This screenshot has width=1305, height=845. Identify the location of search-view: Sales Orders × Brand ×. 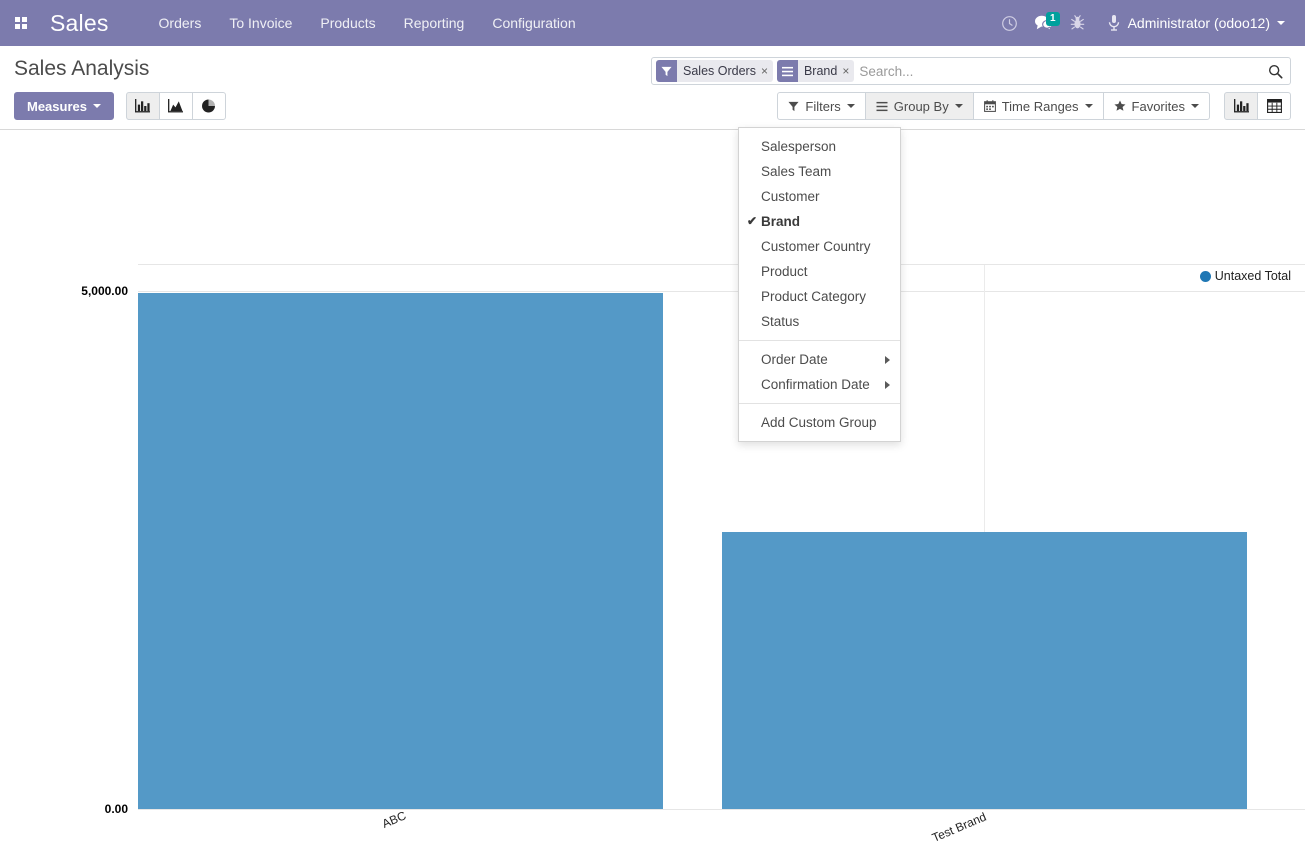
(971, 71).